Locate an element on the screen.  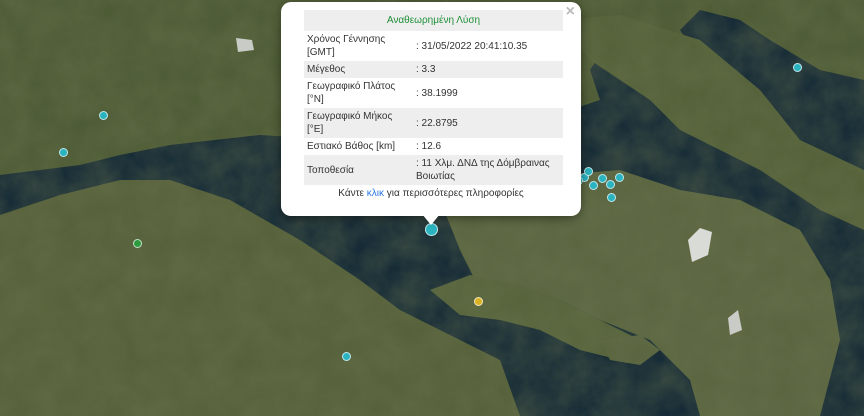
more-info-prefix: Κάντε is located at coordinates (352, 193).